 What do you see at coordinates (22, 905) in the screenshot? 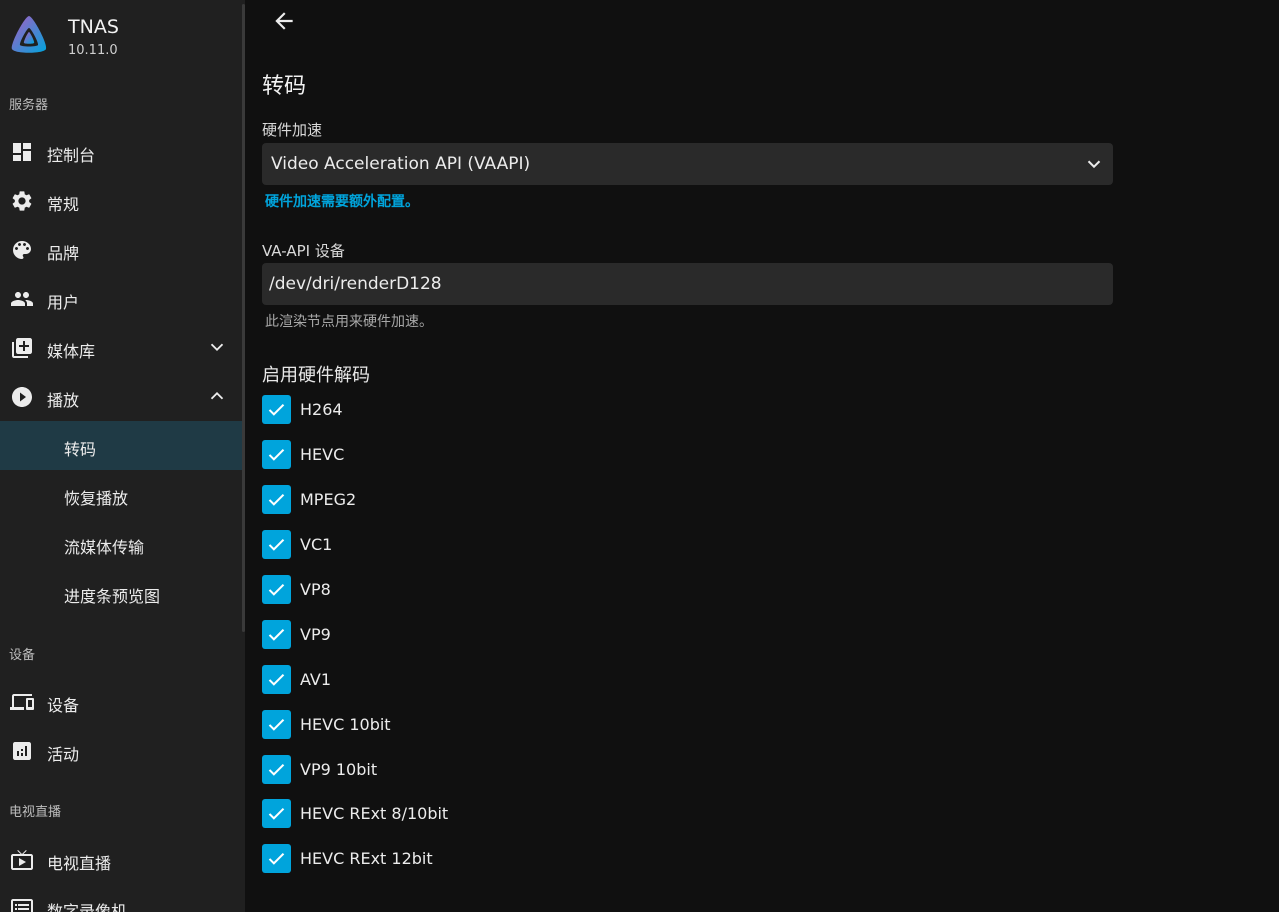
I see `dvr-icon` at bounding box center [22, 905].